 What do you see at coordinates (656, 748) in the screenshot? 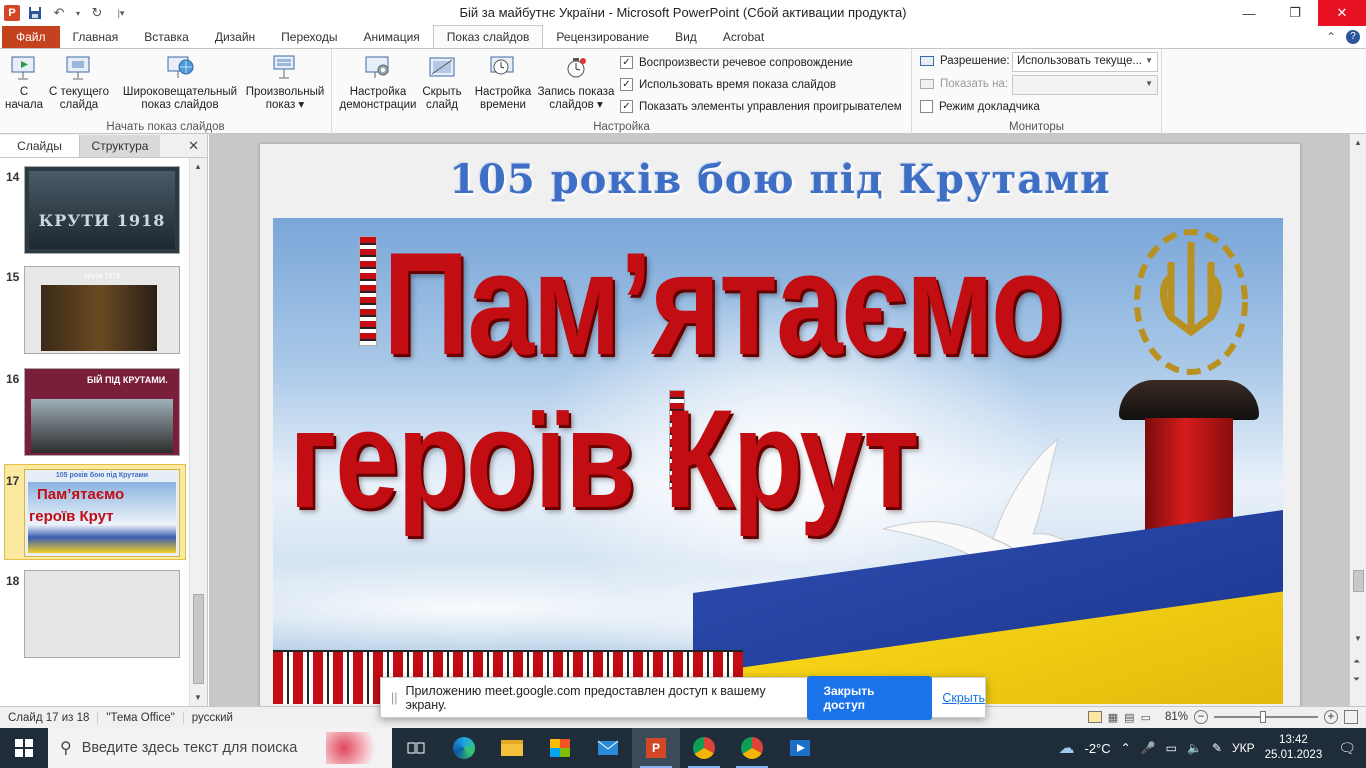
I see `powerpoint-taskbar-icon: P` at bounding box center [656, 748].